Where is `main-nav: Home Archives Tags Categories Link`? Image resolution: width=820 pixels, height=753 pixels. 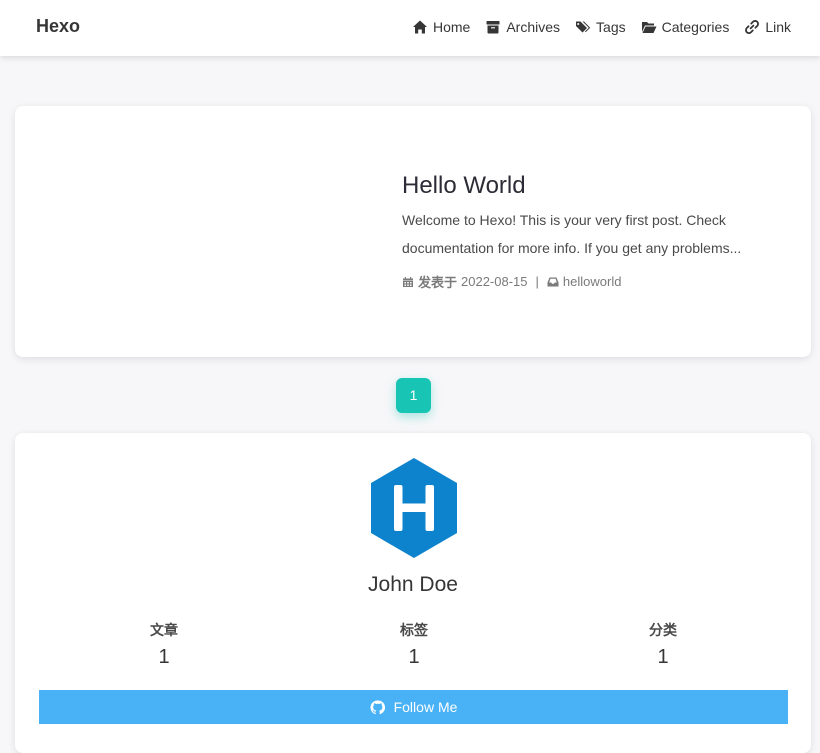
main-nav: Home Archives Tags Categories Link is located at coordinates (601, 27).